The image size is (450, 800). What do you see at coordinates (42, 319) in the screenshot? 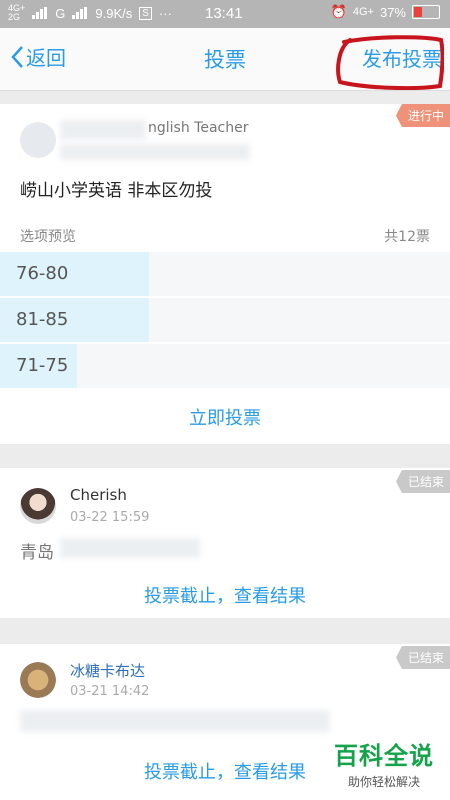
I see `option-label: 81-85` at bounding box center [42, 319].